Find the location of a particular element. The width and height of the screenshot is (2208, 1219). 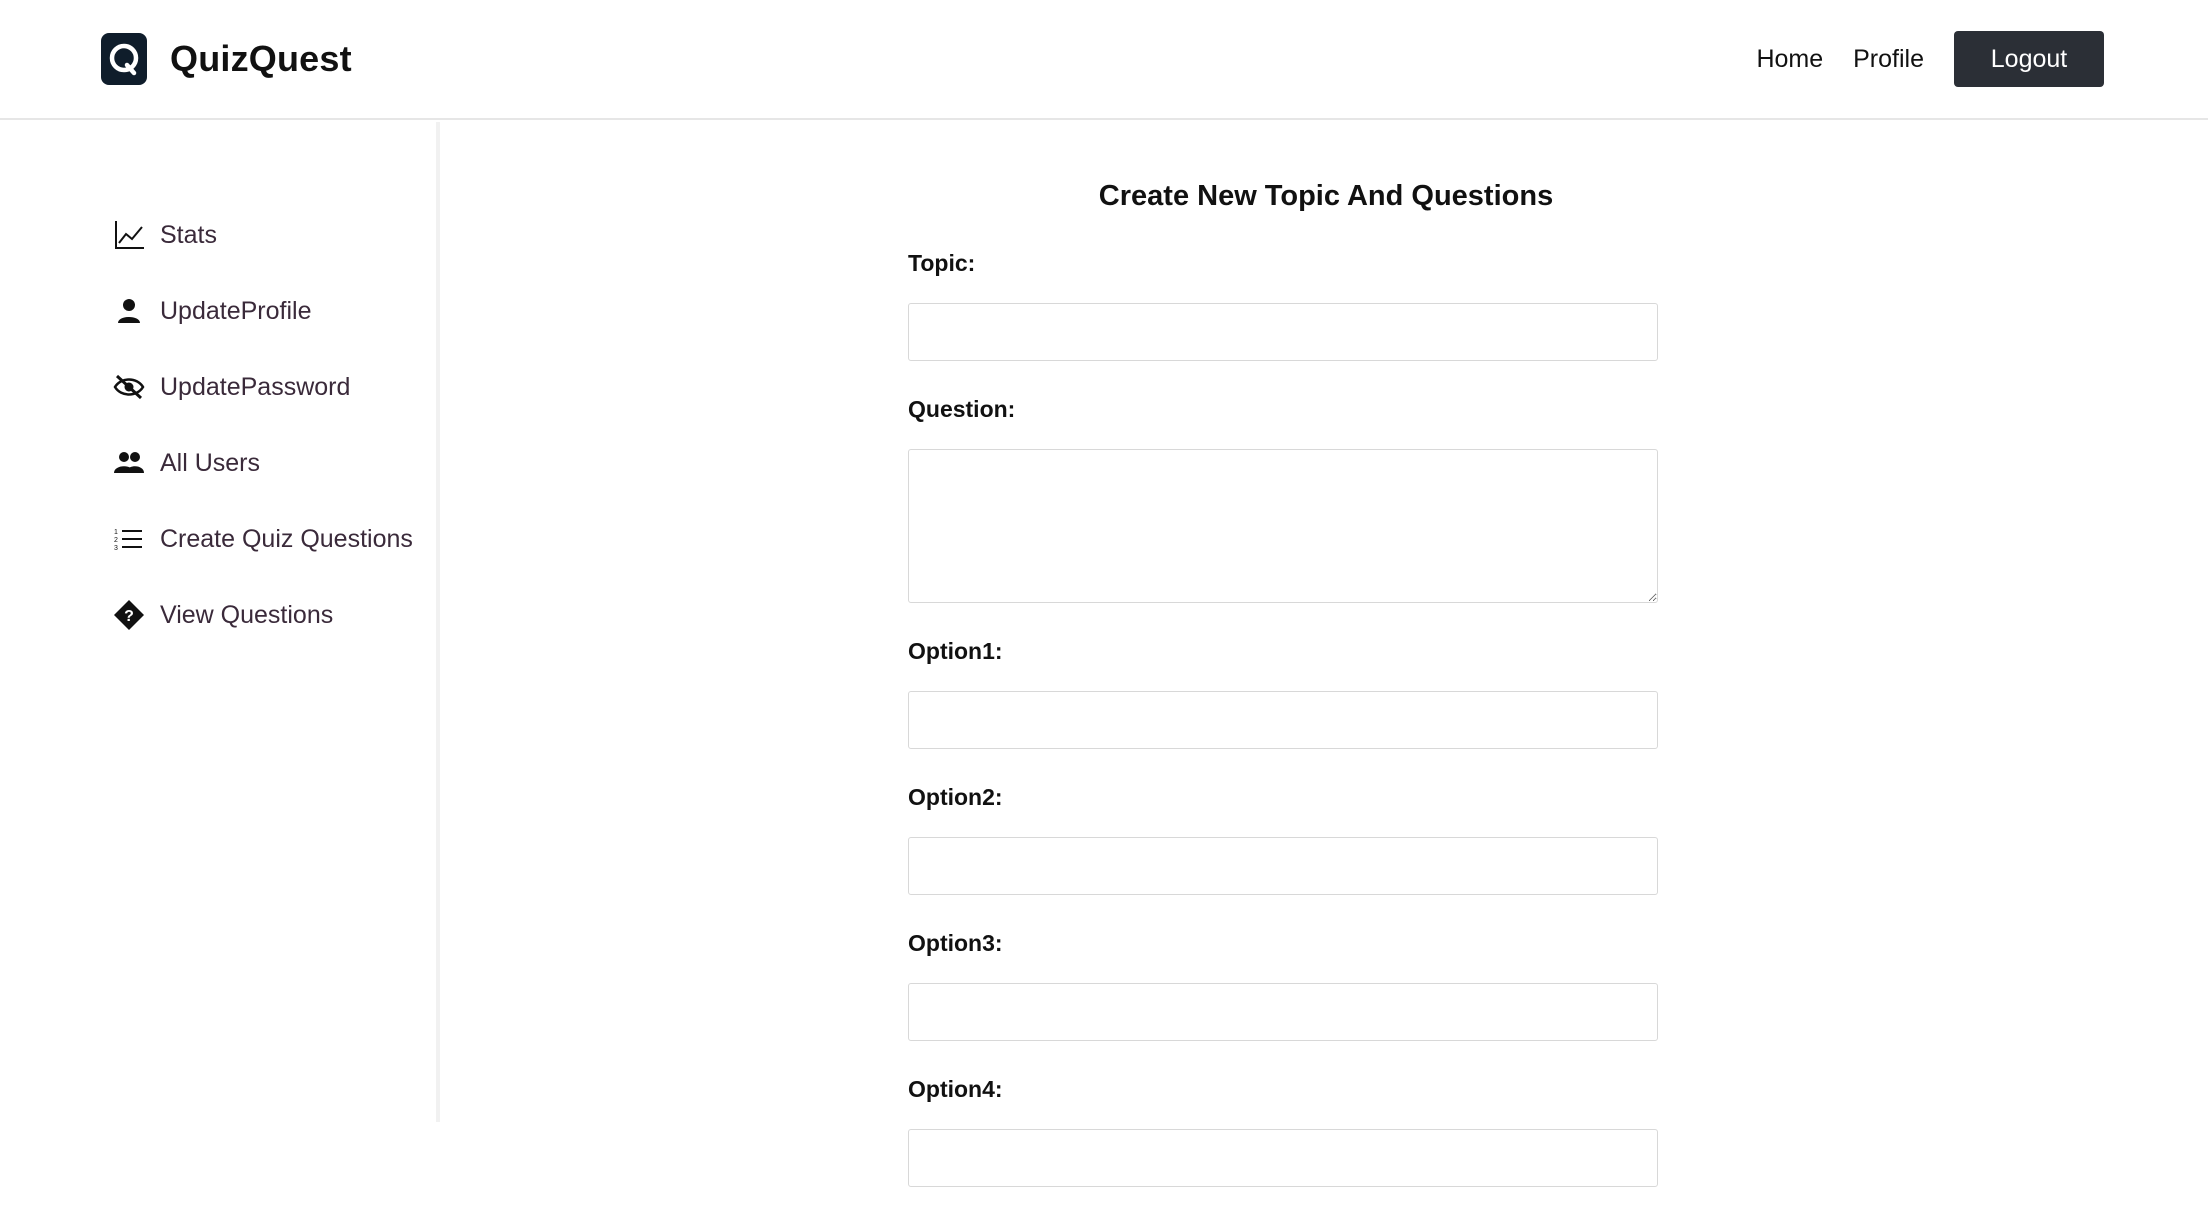

sidebar-item-label: All Users is located at coordinates (210, 462).